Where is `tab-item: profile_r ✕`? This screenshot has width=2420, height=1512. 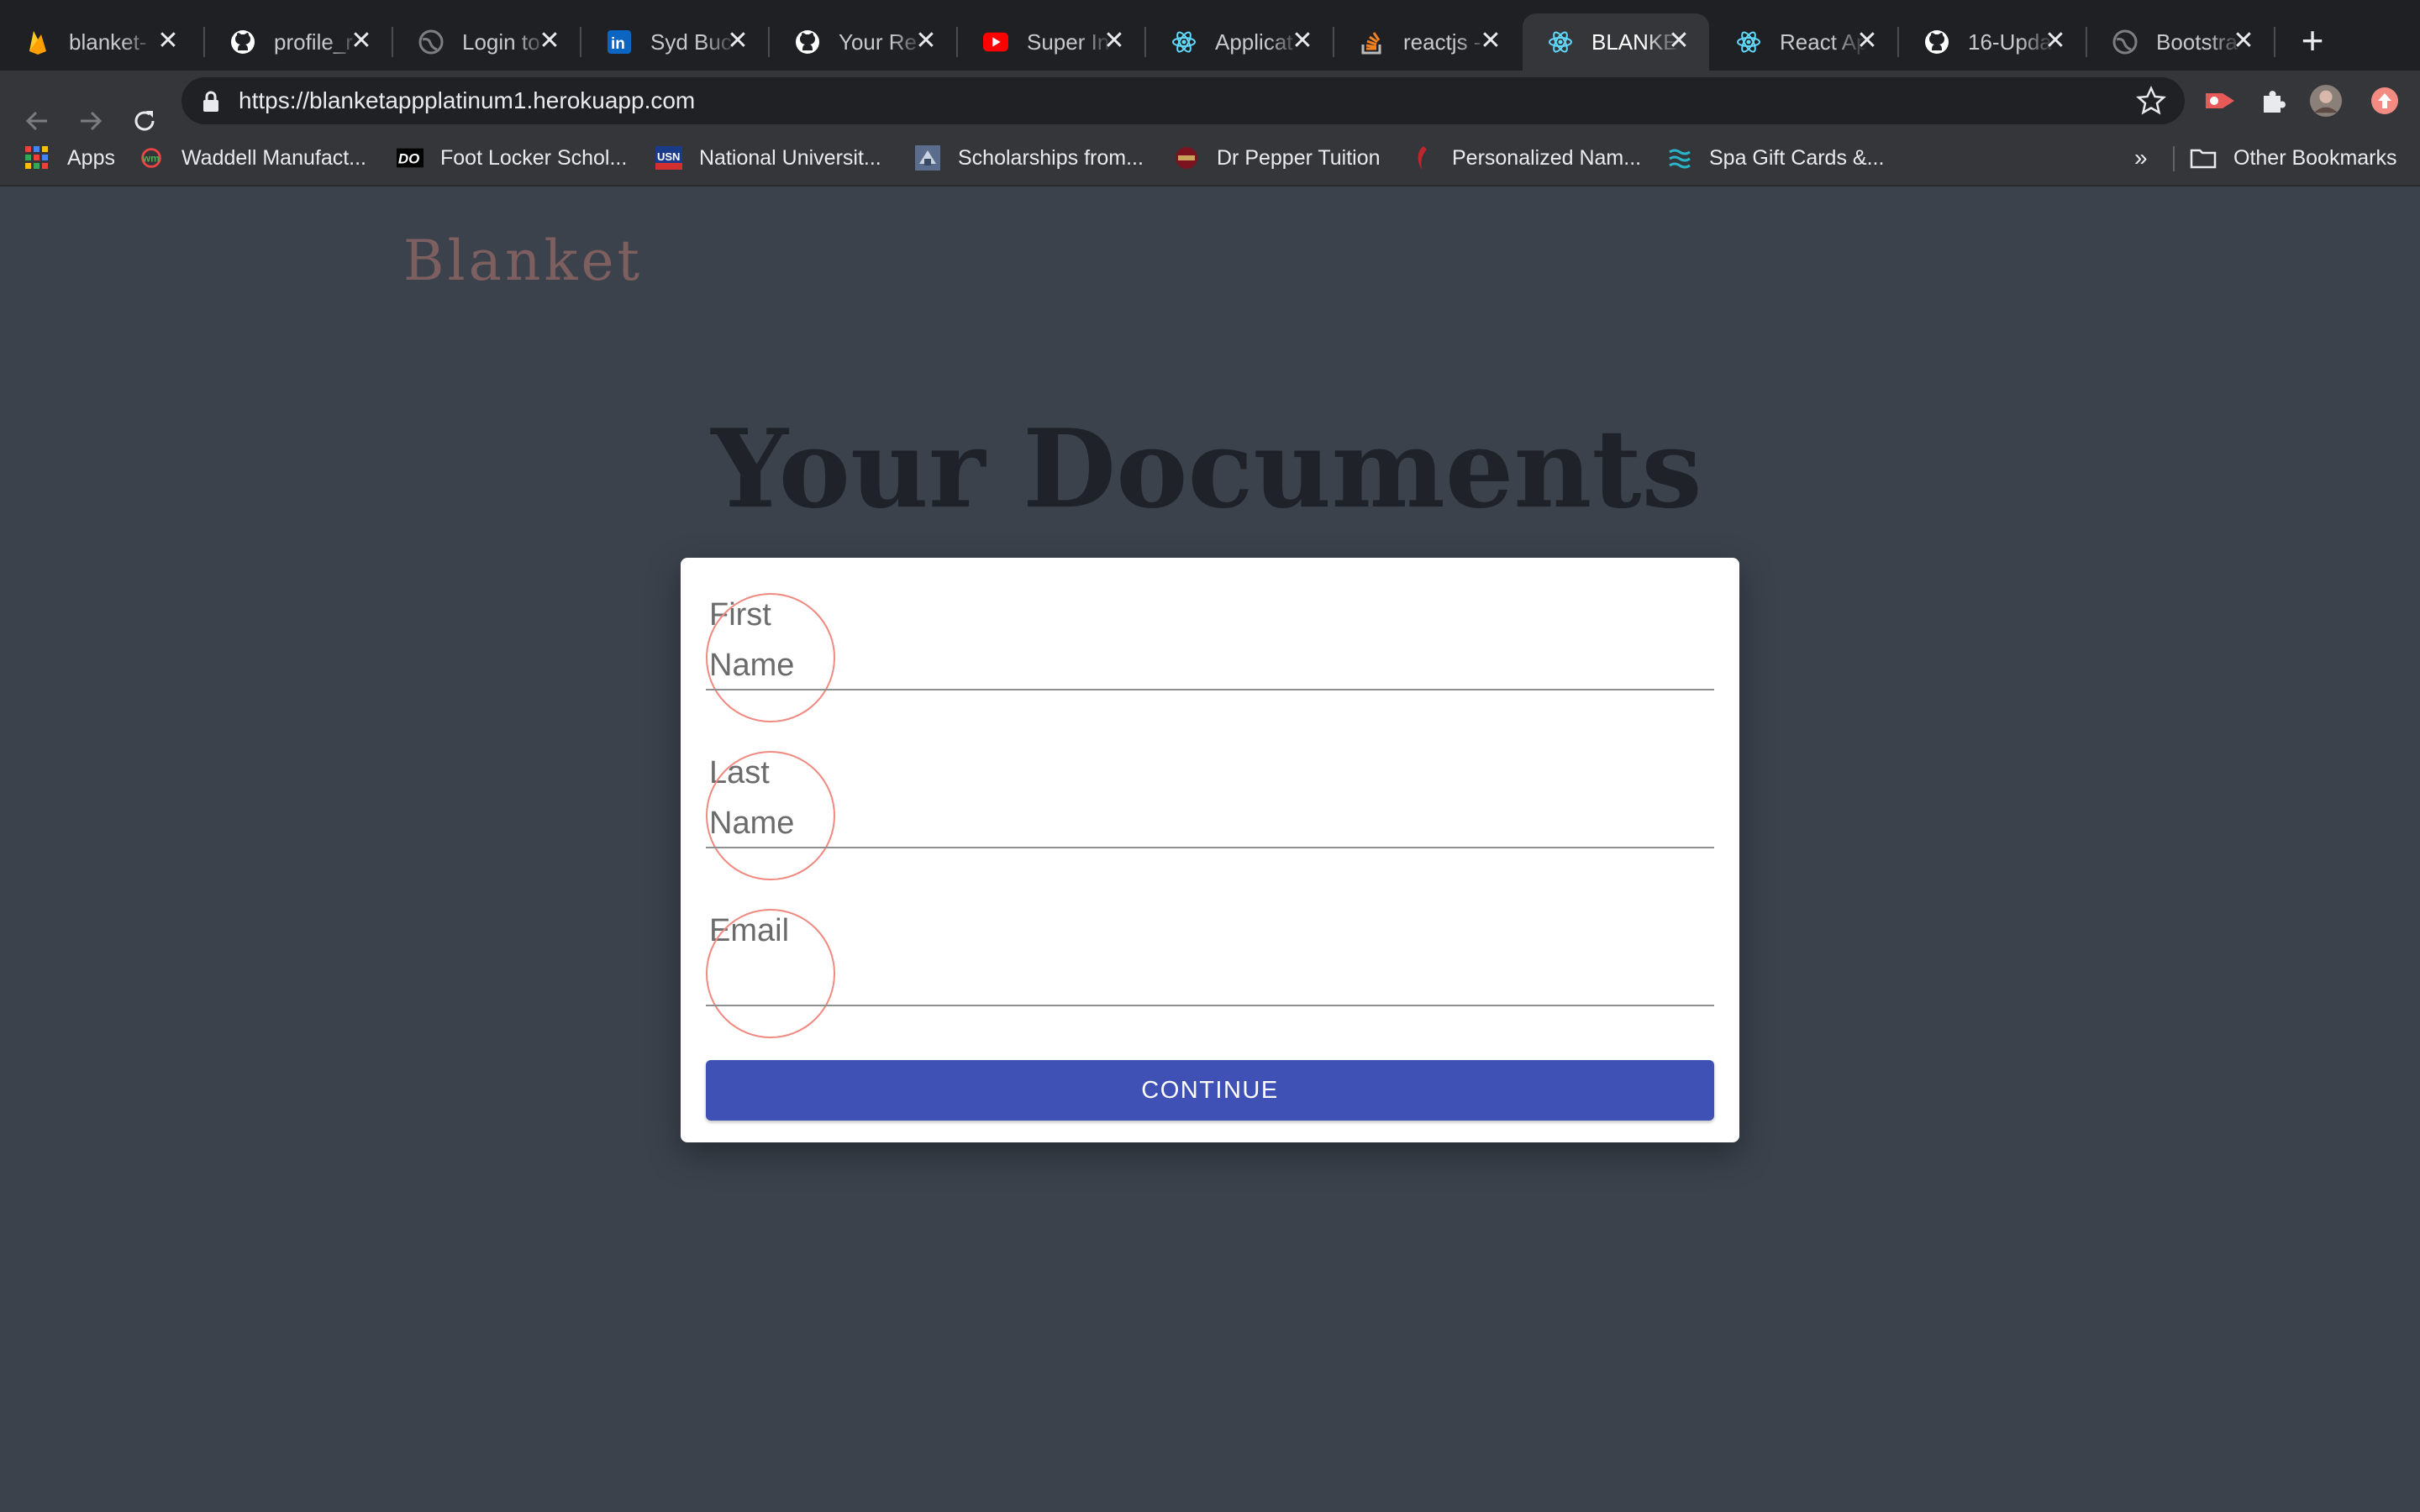
tab-item: profile_r ✕ is located at coordinates (299, 42).